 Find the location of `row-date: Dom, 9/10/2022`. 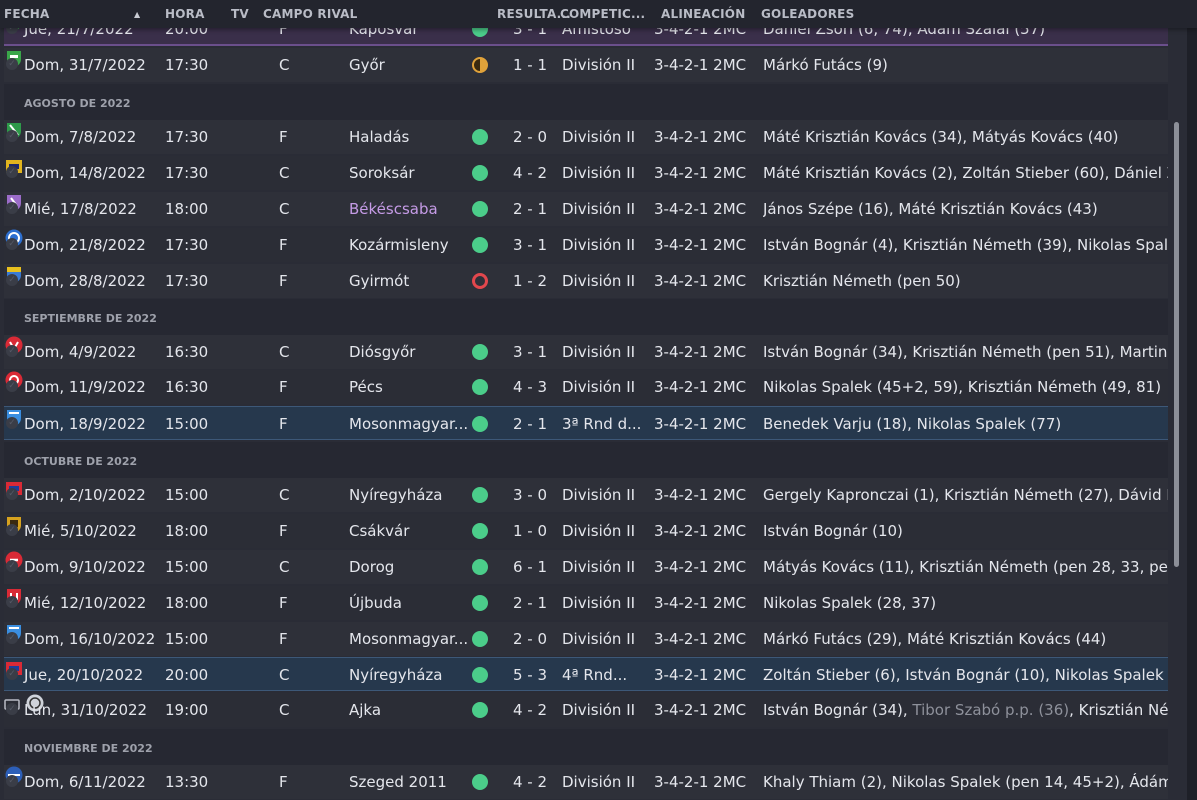

row-date: Dom, 9/10/2022 is located at coordinates (85, 567).